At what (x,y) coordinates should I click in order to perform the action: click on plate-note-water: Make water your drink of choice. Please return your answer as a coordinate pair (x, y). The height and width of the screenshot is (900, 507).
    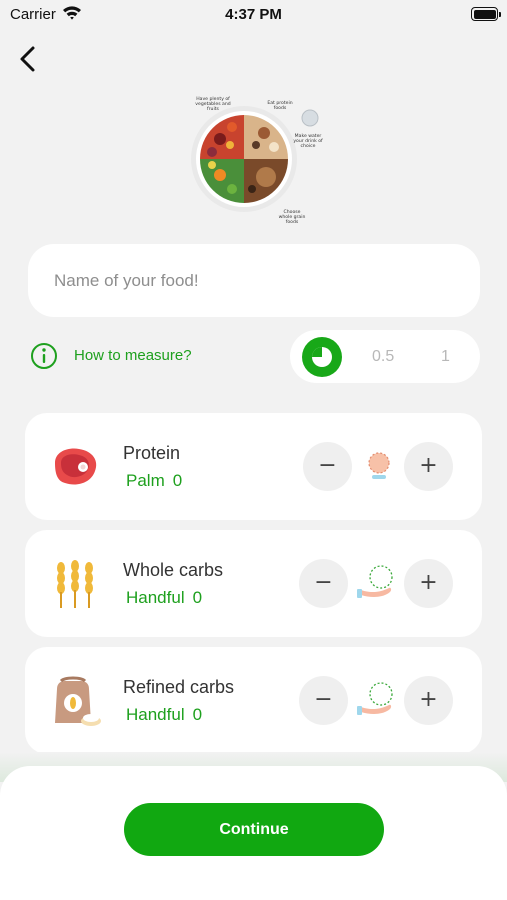
    Looking at the image, I should click on (308, 142).